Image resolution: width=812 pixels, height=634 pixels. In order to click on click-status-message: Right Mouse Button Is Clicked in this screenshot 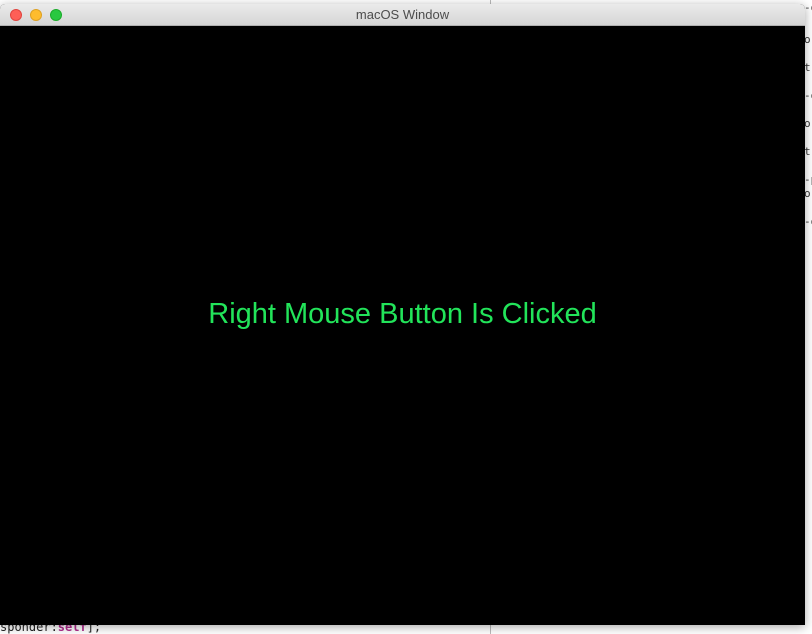, I will do `click(402, 314)`.